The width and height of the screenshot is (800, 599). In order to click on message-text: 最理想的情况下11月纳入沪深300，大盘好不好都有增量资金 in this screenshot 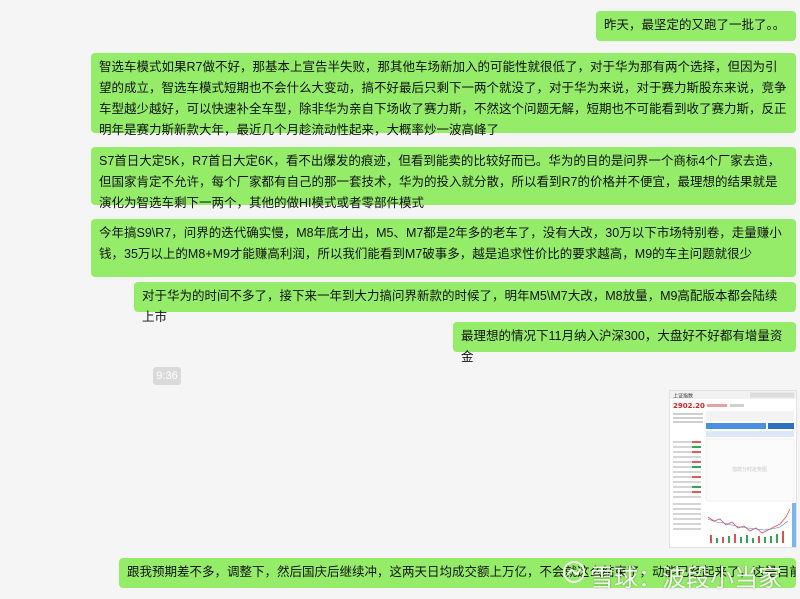, I will do `click(622, 346)`.